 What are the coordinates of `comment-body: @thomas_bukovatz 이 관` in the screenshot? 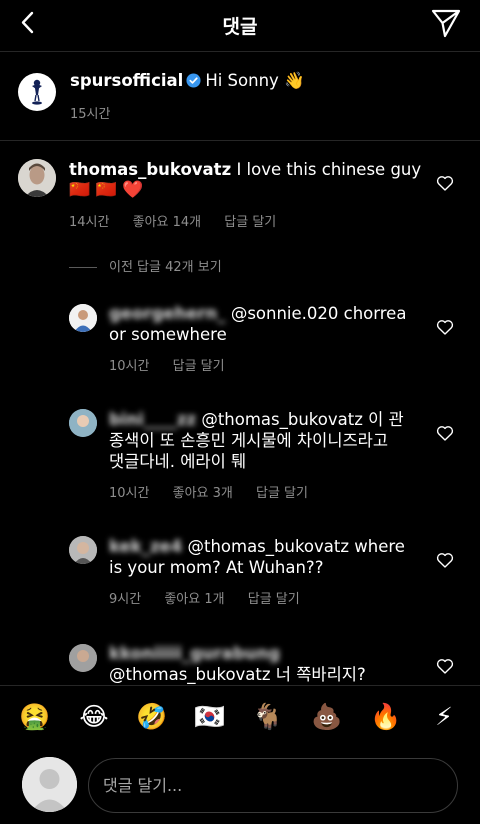 It's located at (302, 419).